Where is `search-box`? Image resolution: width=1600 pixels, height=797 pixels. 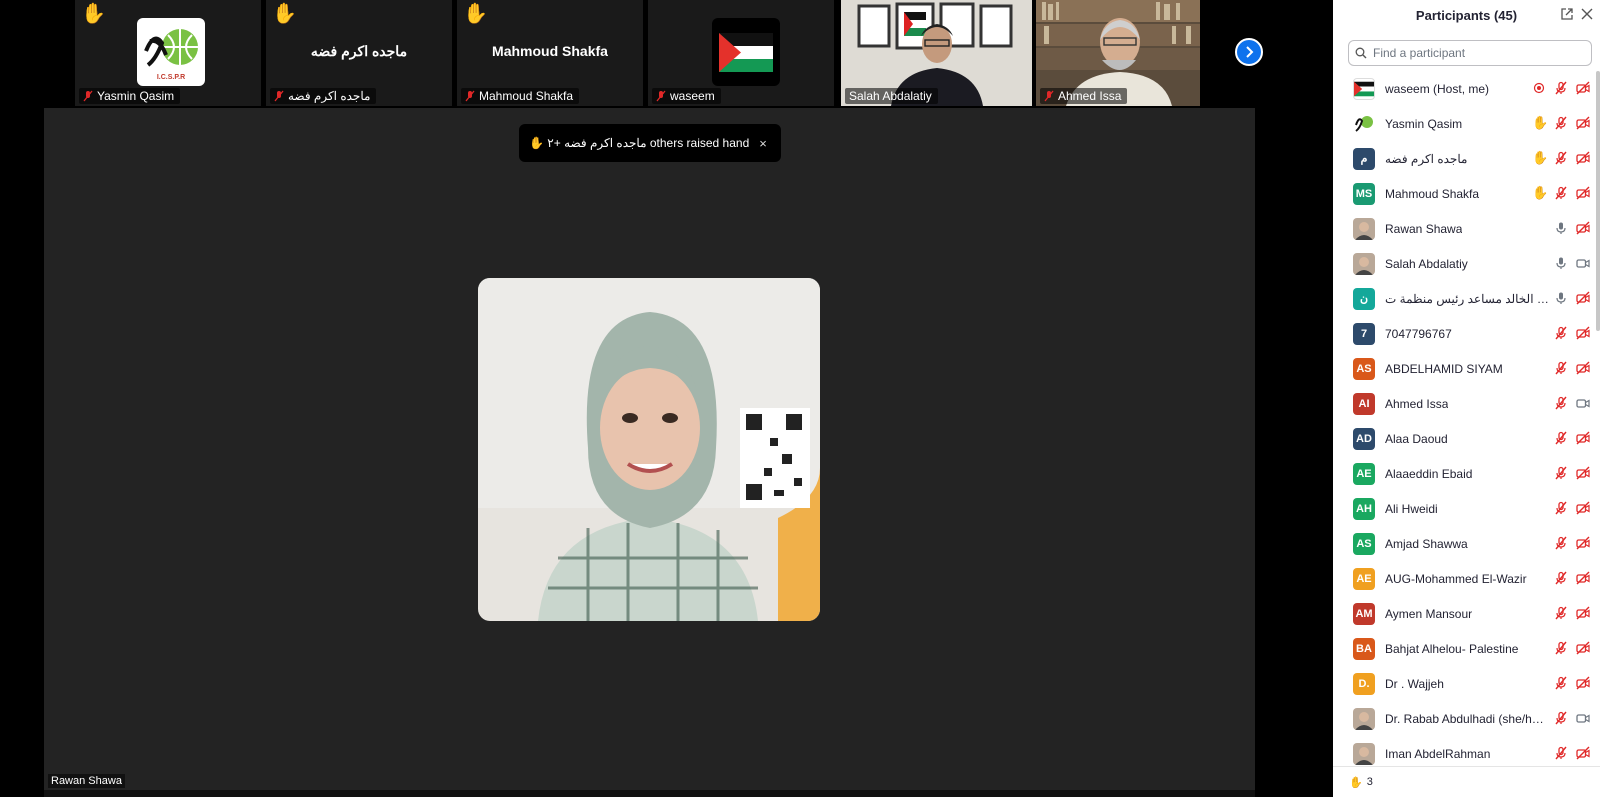
search-box is located at coordinates (1470, 53).